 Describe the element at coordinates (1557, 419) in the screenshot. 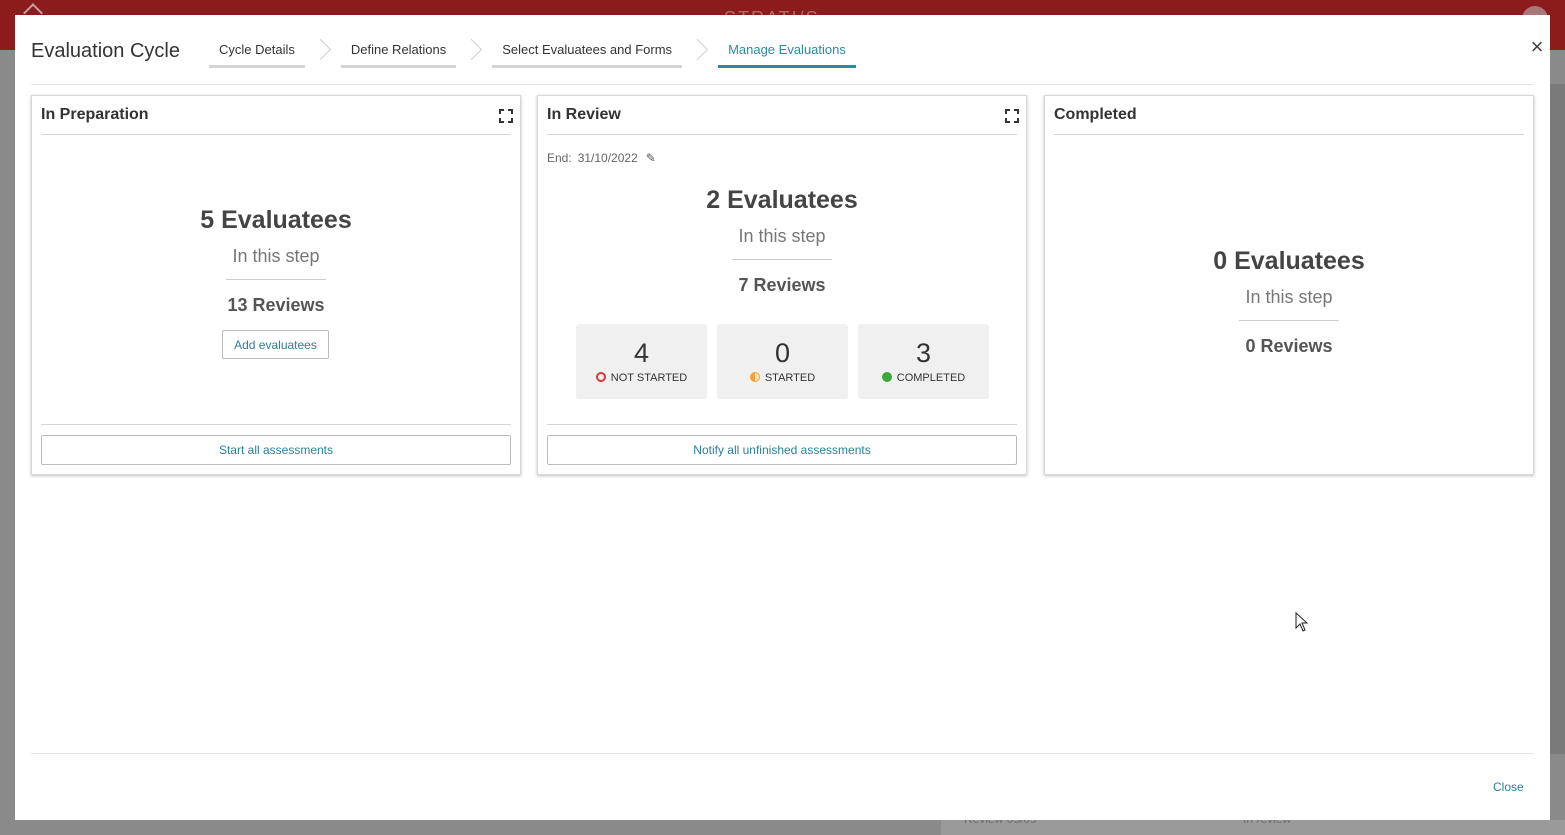

I see `background-scrollbar` at that location.